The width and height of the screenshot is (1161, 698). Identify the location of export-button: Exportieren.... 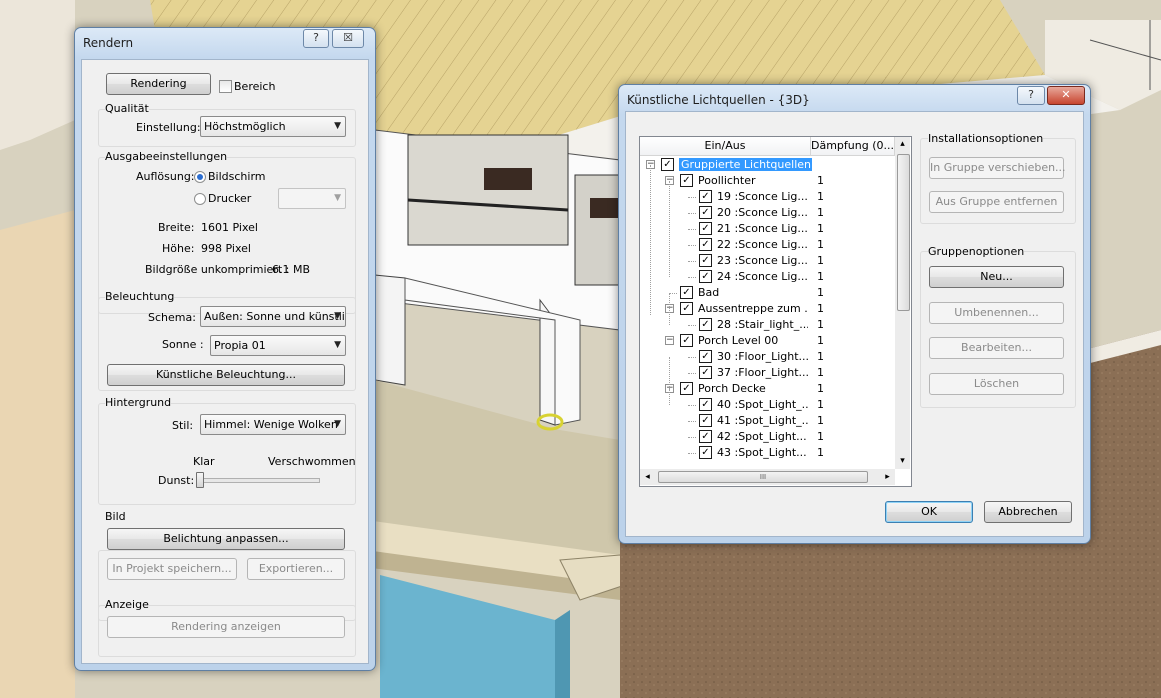
(296, 569).